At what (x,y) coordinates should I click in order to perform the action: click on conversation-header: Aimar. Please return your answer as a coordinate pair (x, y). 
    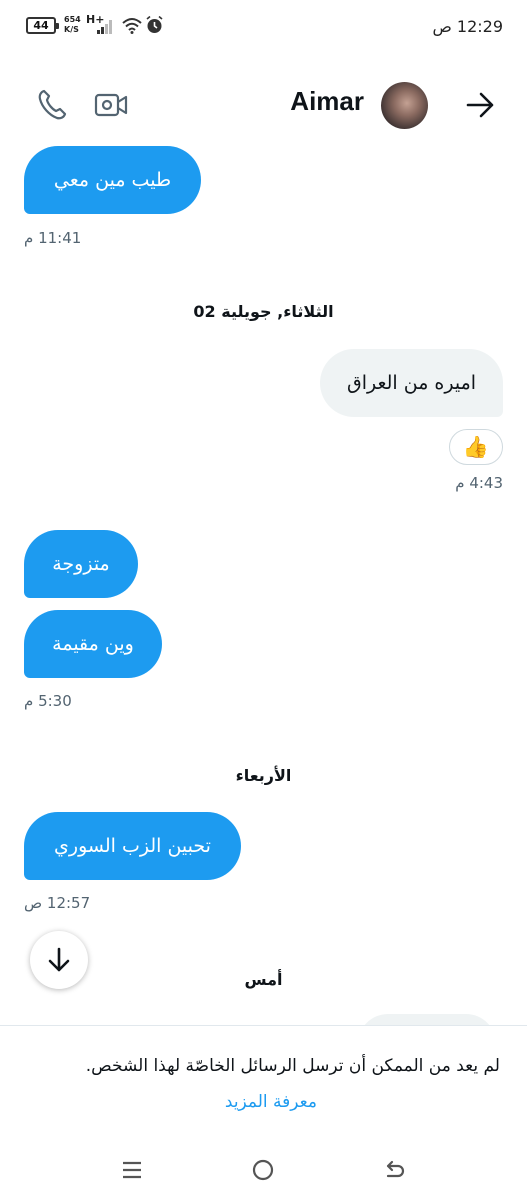
    Looking at the image, I should click on (263, 106).